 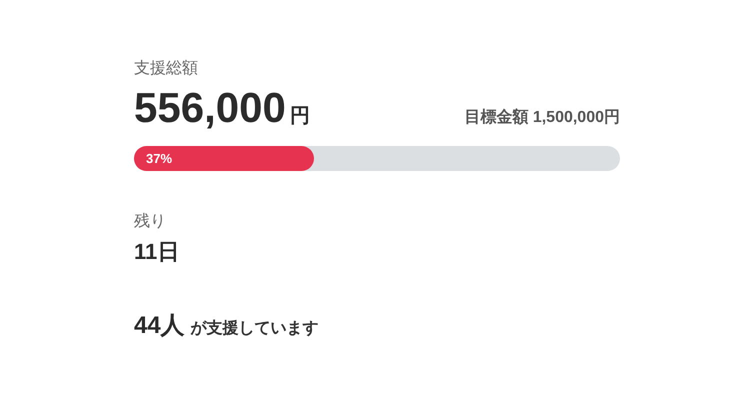 What do you see at coordinates (300, 116) in the screenshot?
I see `currency-unit: 円` at bounding box center [300, 116].